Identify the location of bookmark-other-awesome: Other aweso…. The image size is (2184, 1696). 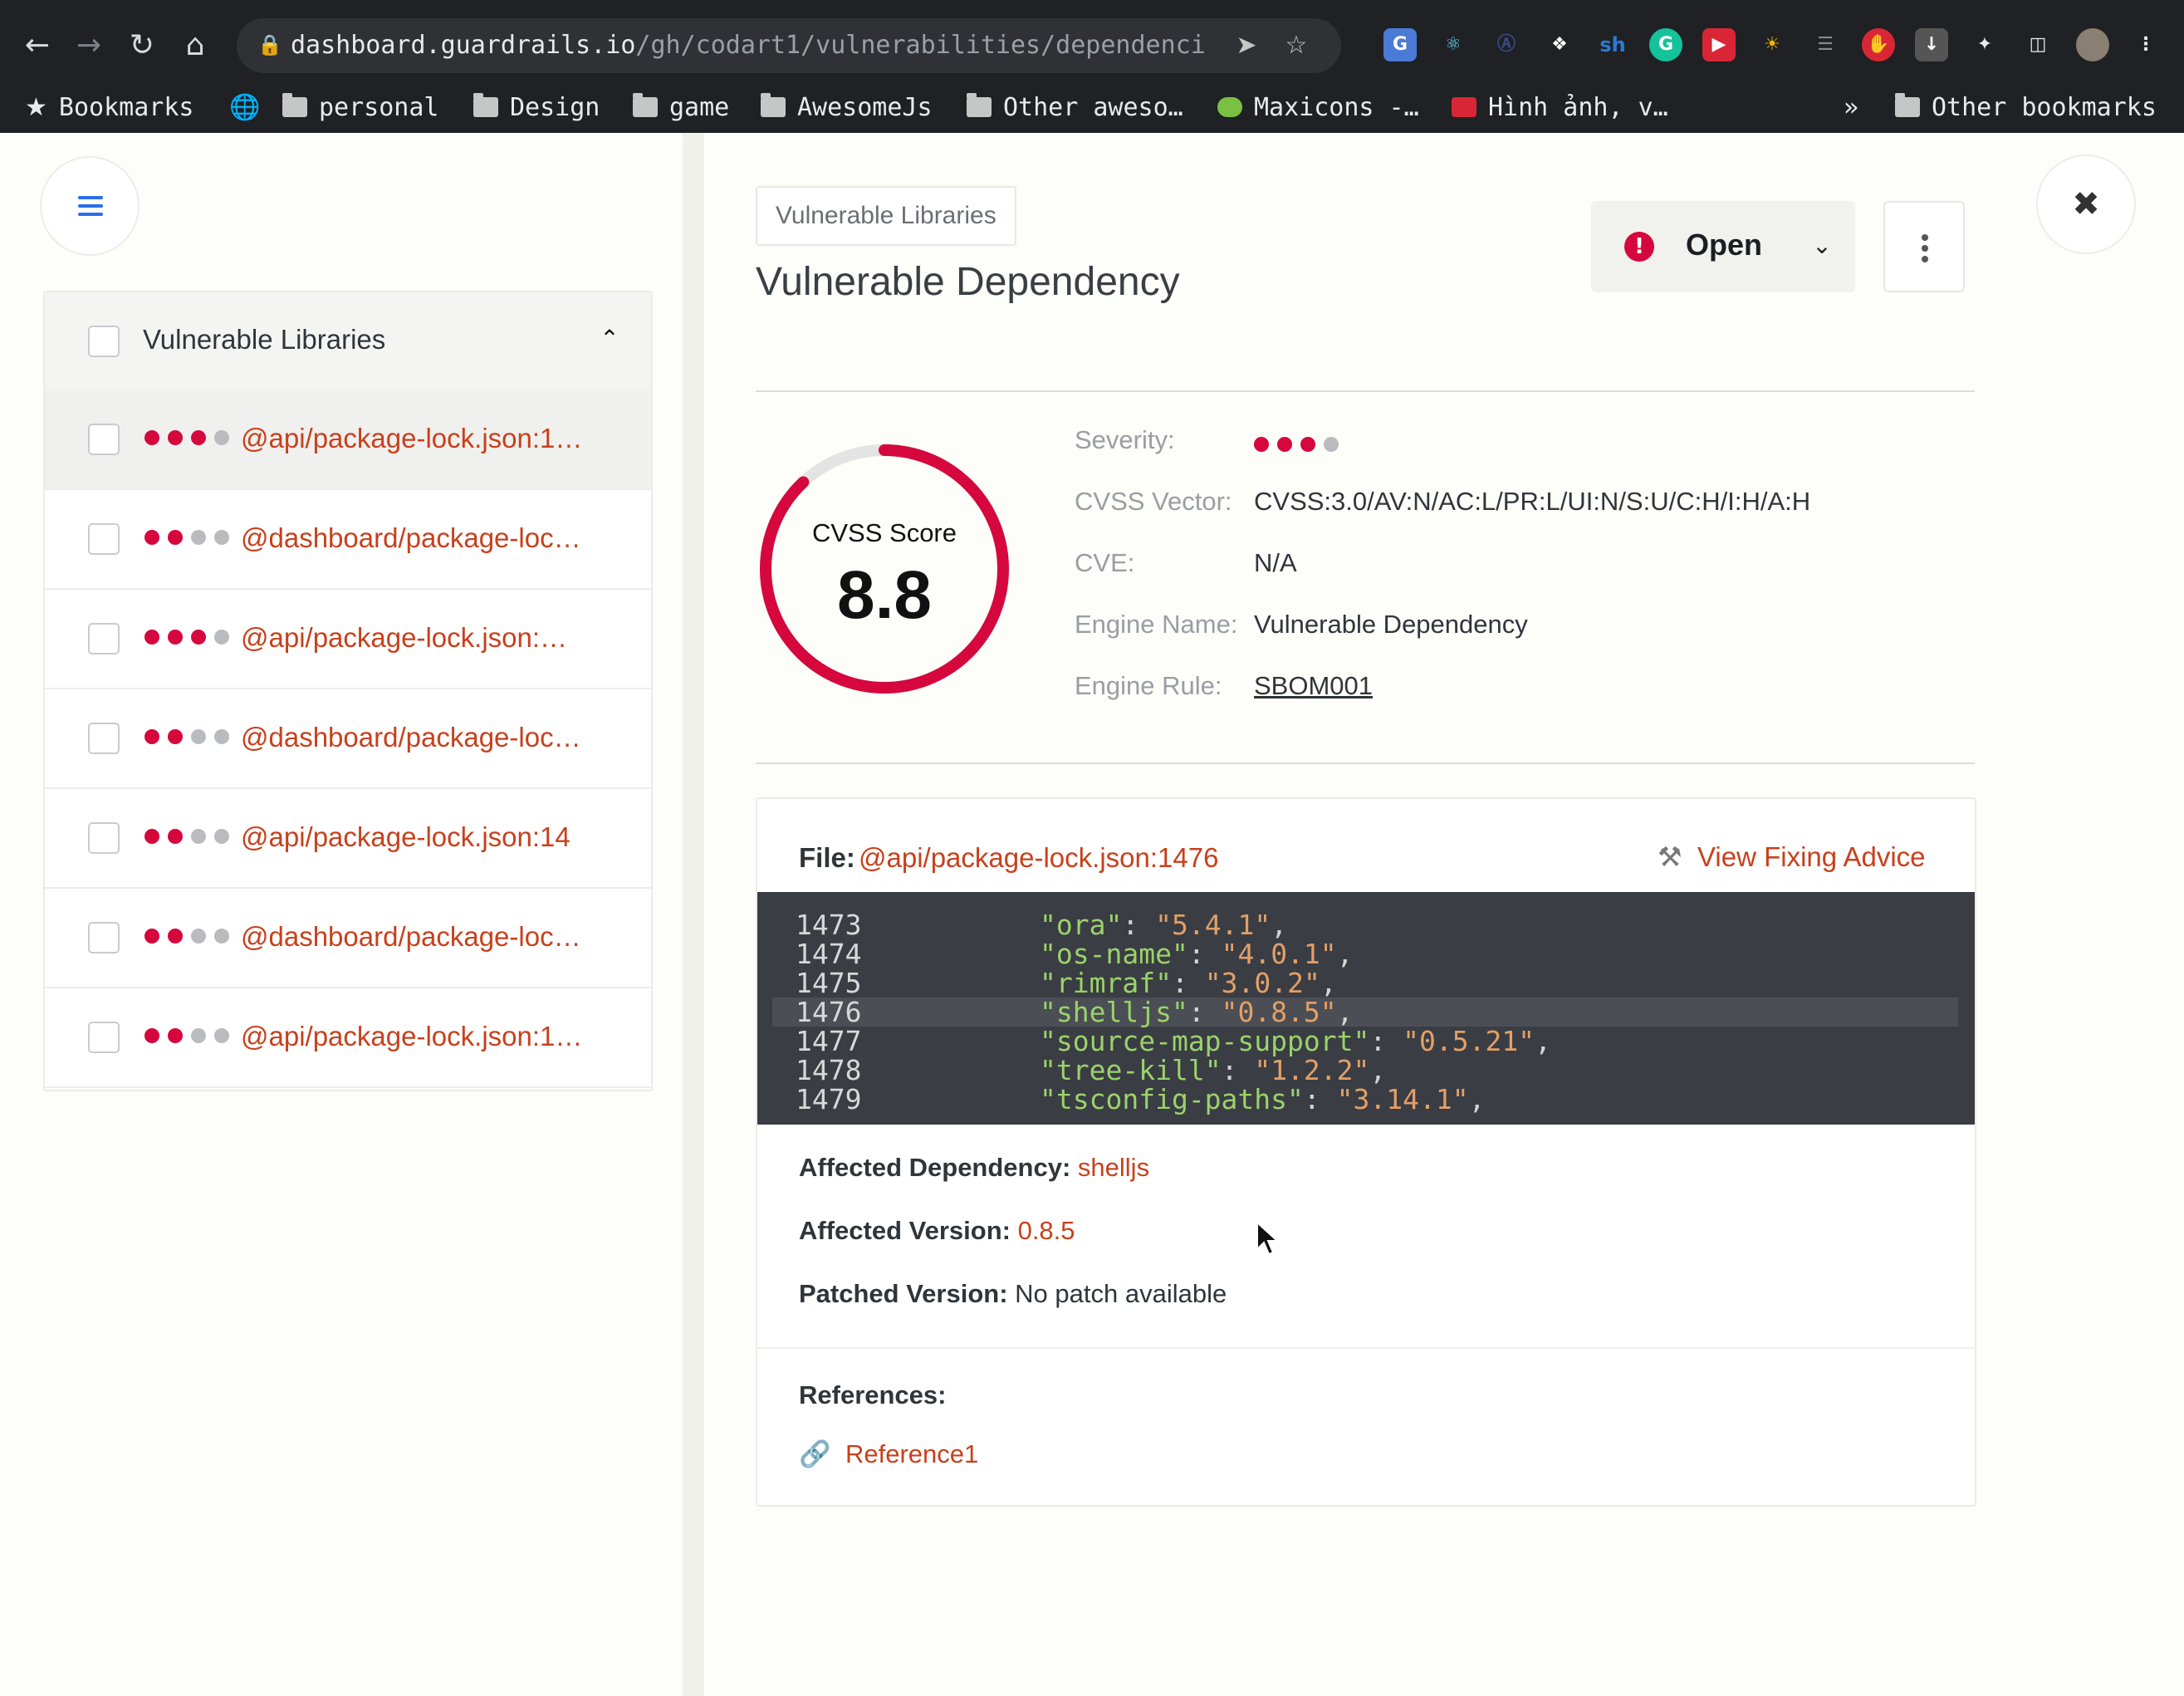
(1075, 108).